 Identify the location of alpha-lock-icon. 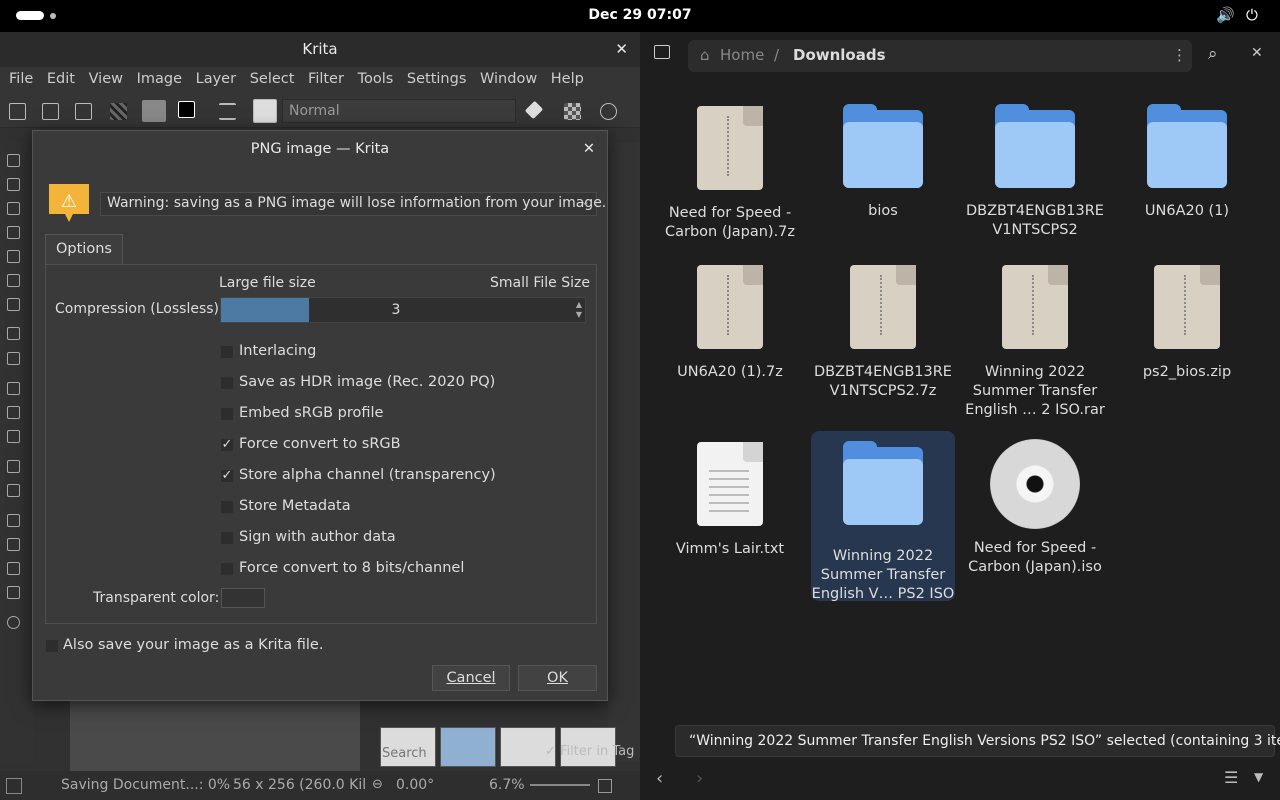
(572, 111).